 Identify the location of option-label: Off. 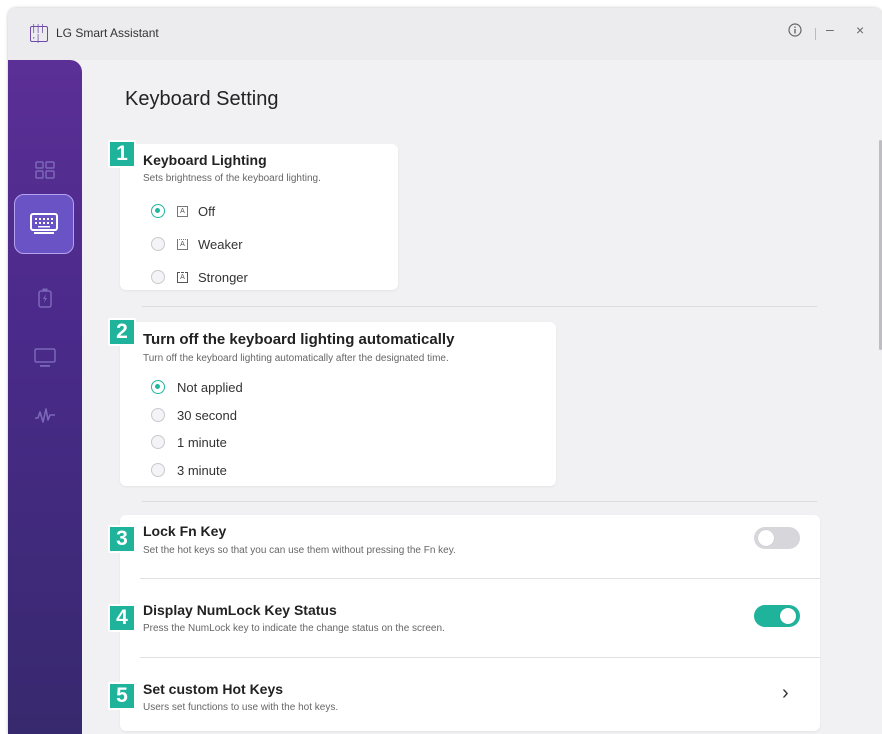
(207, 211).